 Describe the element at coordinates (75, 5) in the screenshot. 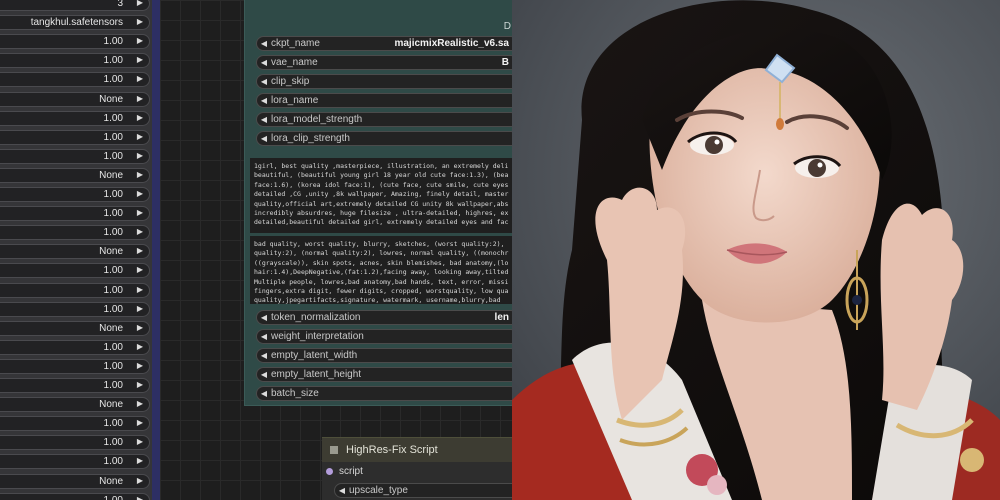

I see `lora-stack-row: 3 ▶` at that location.